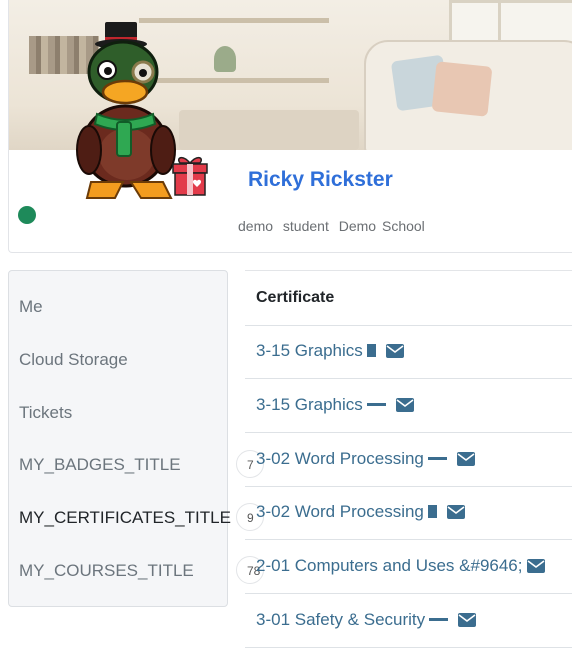 The width and height of the screenshot is (572, 652). I want to click on column-header-certificate: Certificate, so click(295, 297).